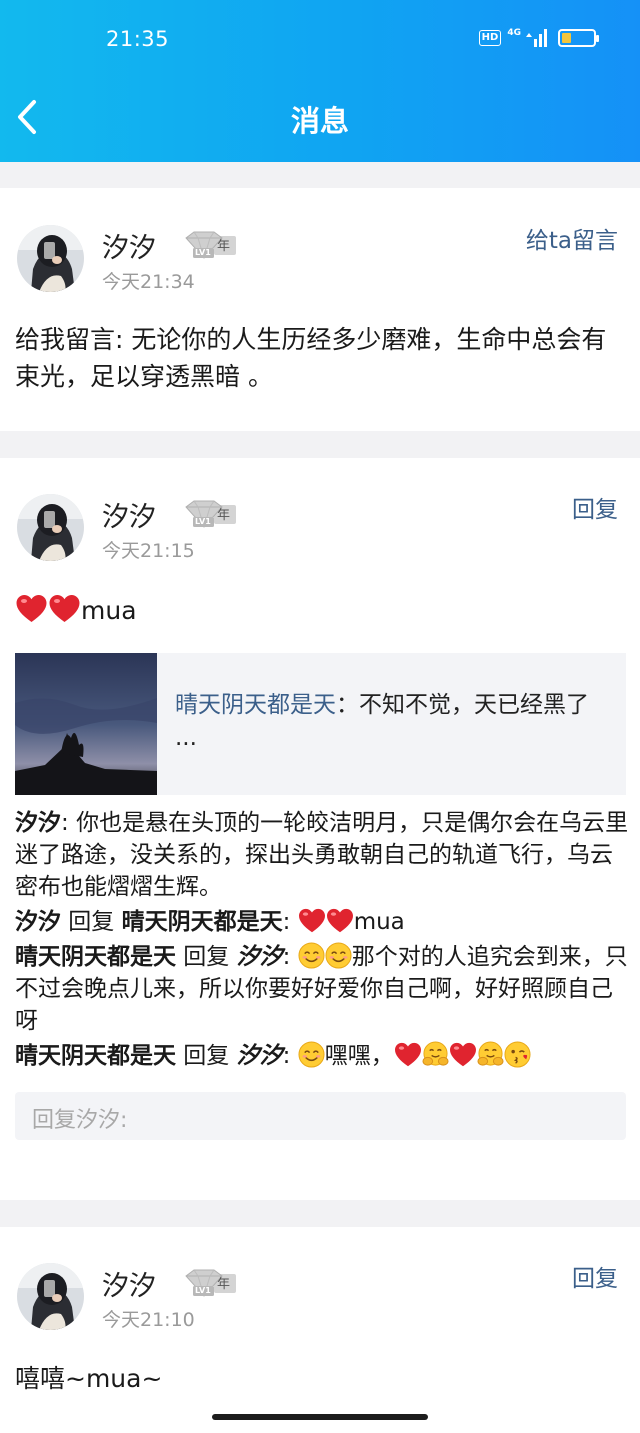 The width and height of the screenshot is (640, 1433). Describe the element at coordinates (320, 1330) in the screenshot. I see `message-card-3: 汐汐 年 LV1 今天21:10 回复 嘻嘻~mua~` at that location.